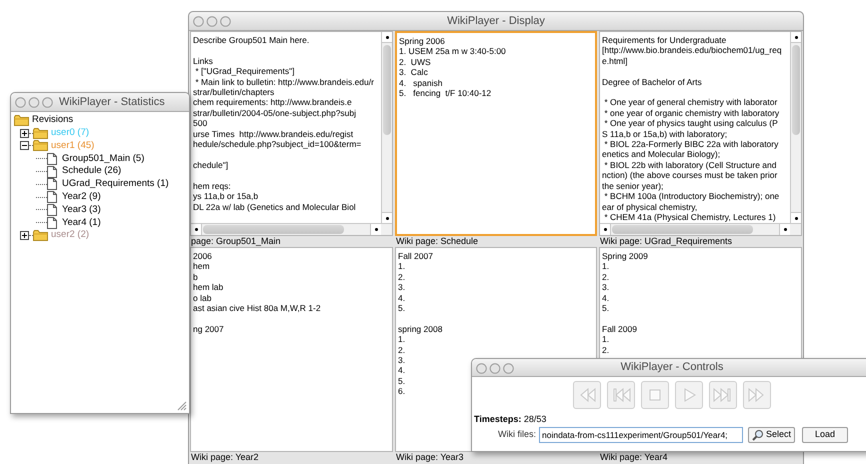  I want to click on pane-label: Wiki page: UGrad_Requirements, so click(666, 241).